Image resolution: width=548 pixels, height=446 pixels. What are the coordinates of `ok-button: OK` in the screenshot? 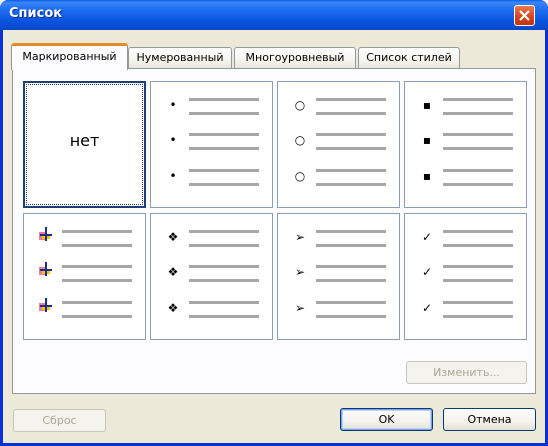 It's located at (386, 419).